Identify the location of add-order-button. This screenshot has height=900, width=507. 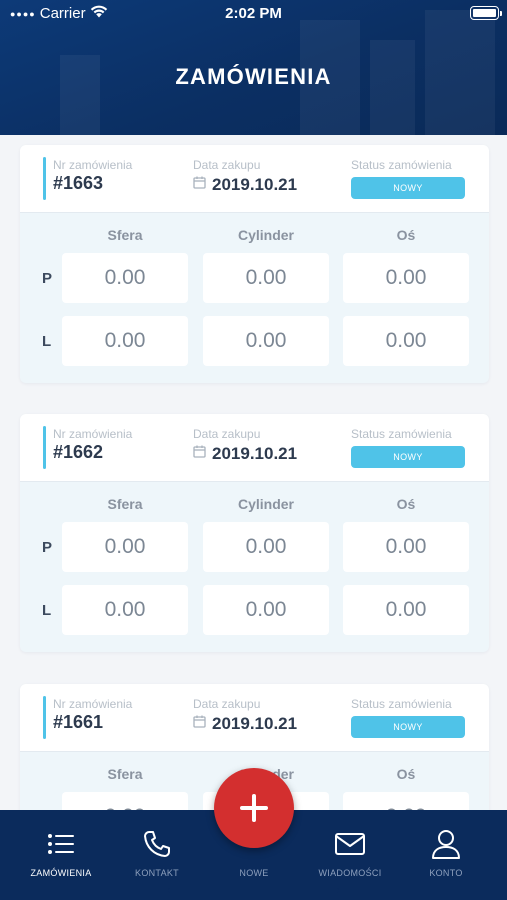
(254, 808).